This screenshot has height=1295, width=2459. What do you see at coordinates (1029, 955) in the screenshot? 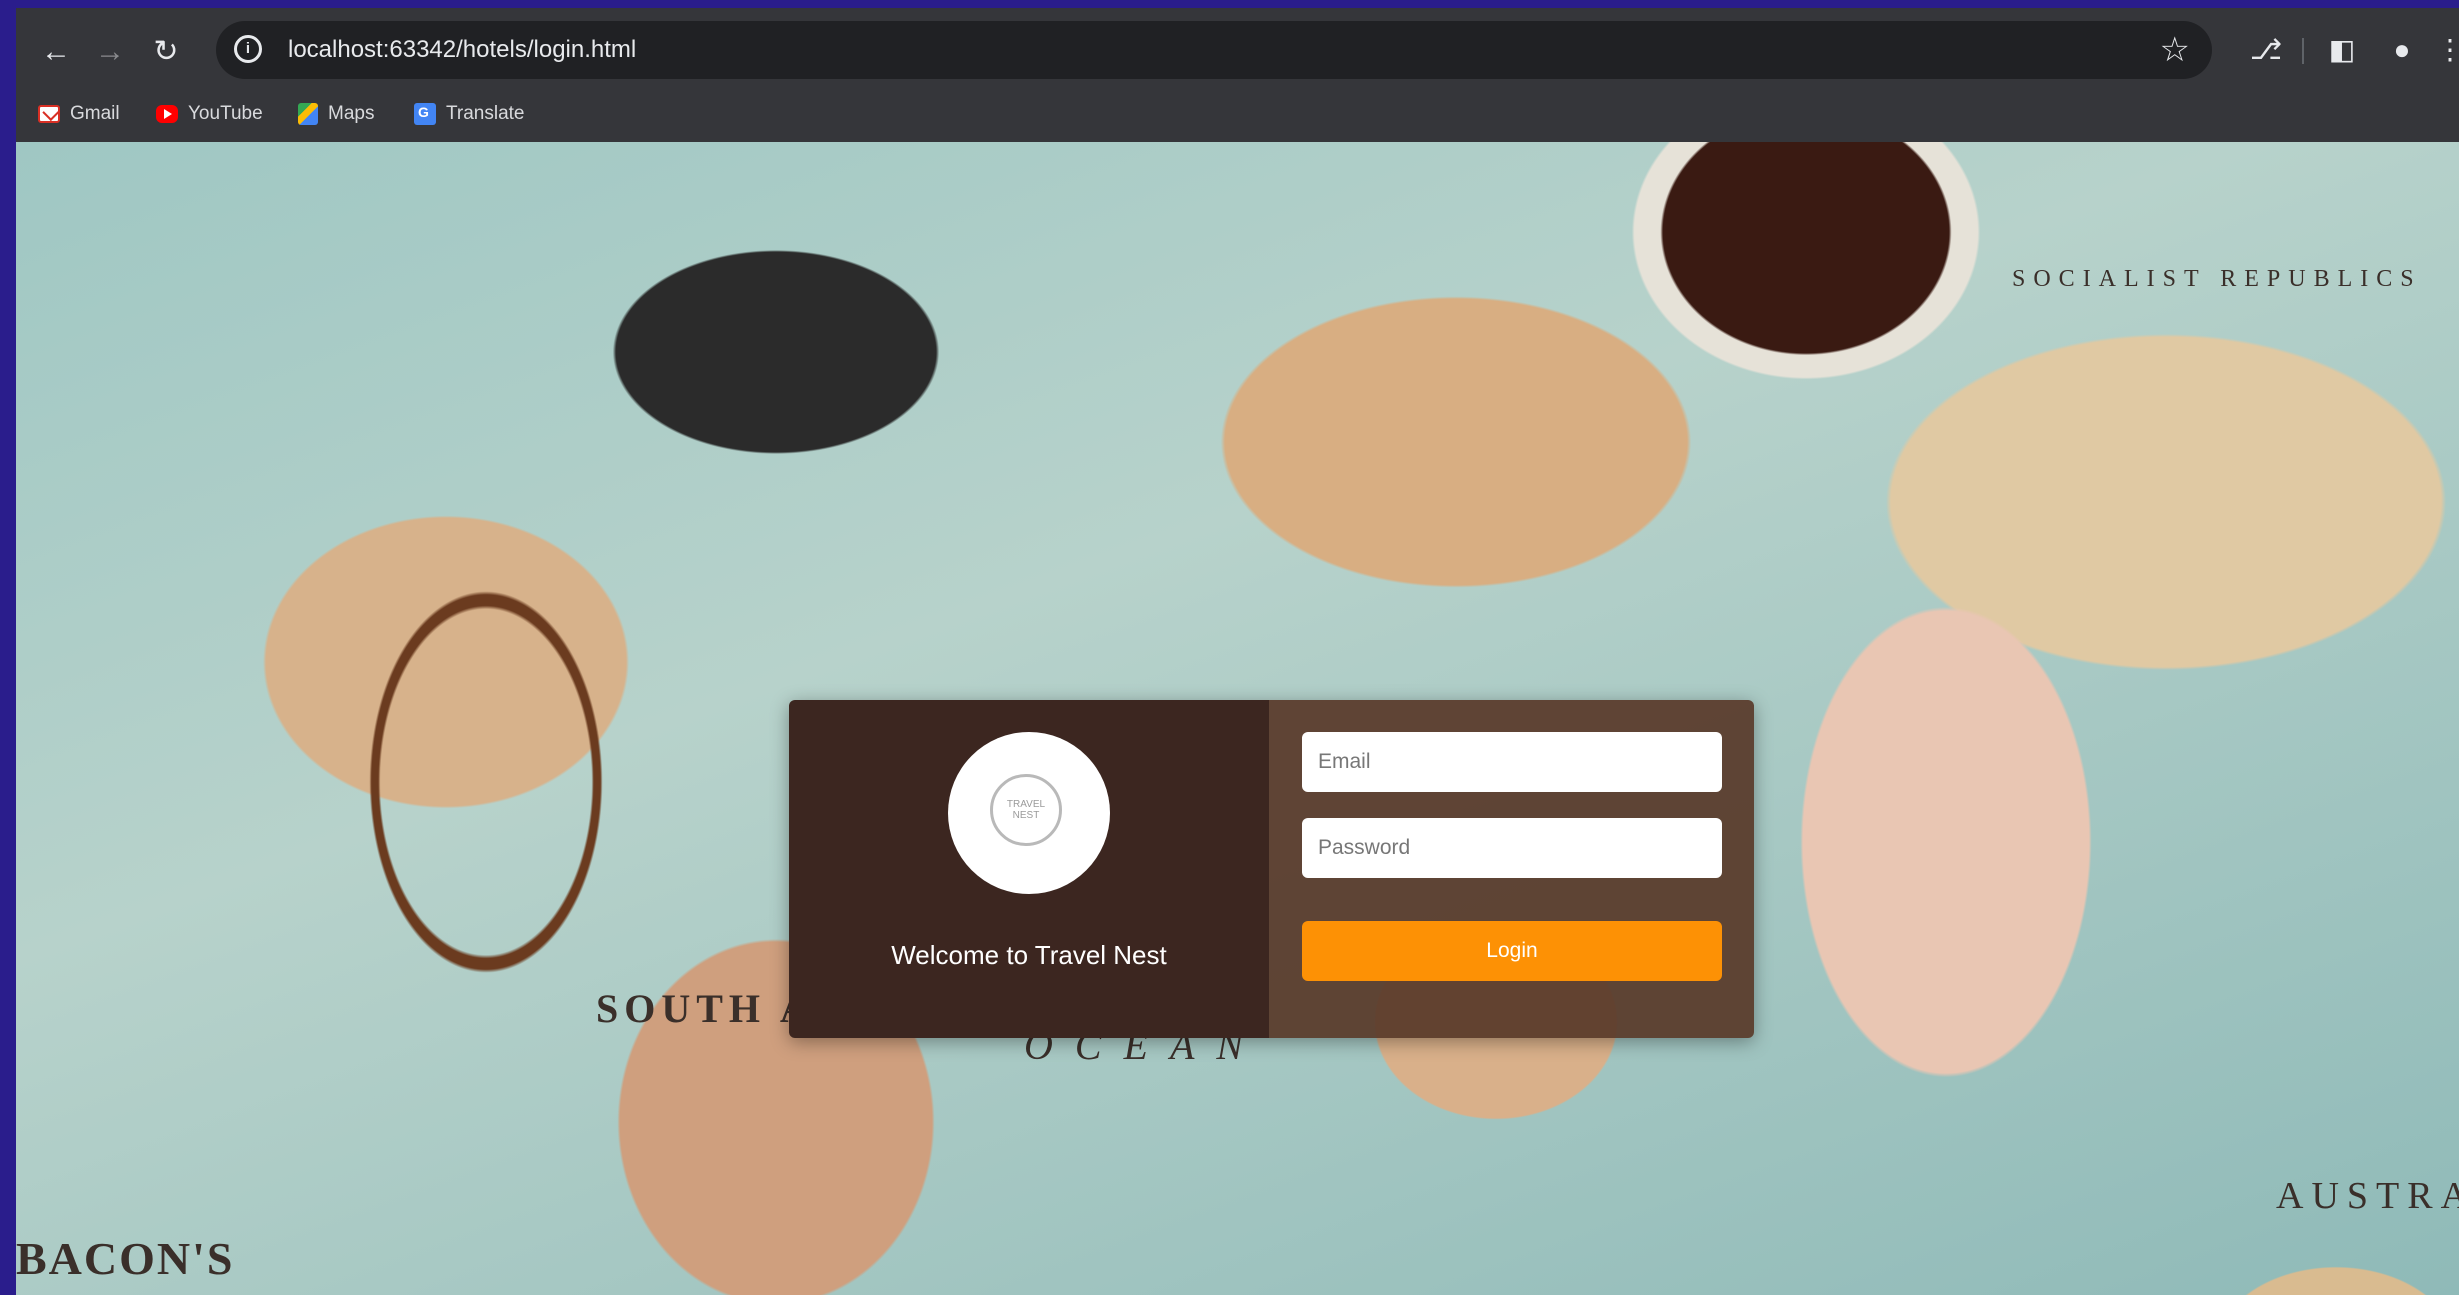
I see `welcome-heading: Welcome to Travel Nest` at bounding box center [1029, 955].